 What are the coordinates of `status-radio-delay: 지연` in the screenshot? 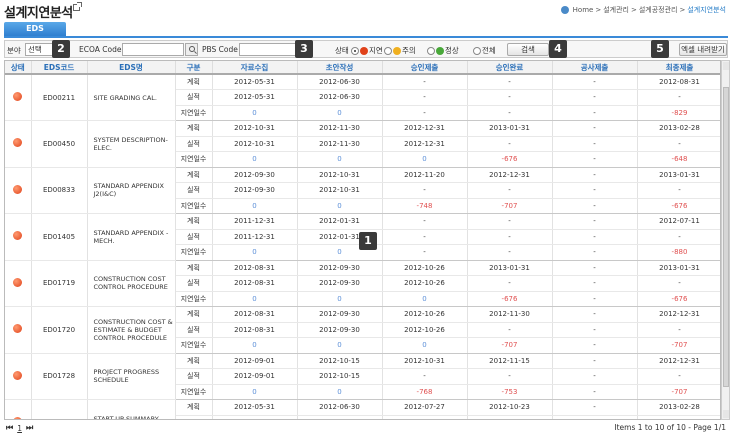 It's located at (367, 50).